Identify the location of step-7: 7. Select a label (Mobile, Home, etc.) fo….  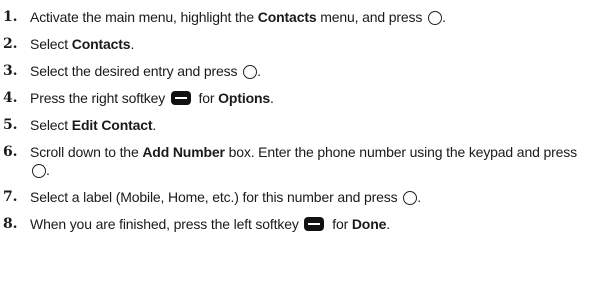
(295, 198).